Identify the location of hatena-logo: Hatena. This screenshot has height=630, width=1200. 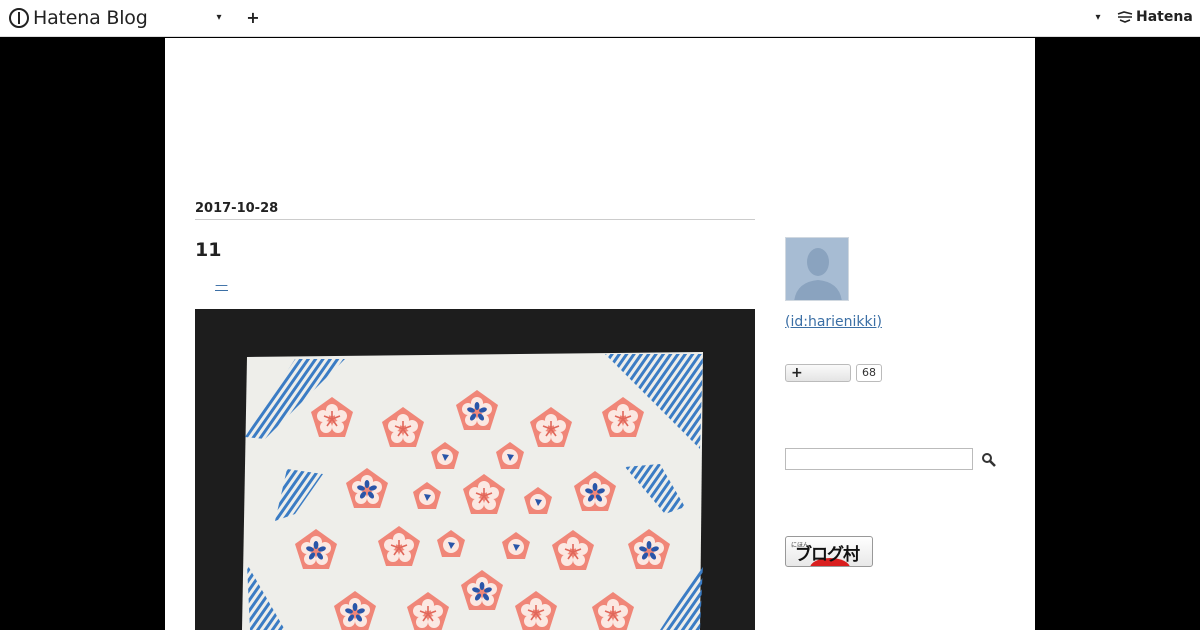
(1155, 17).